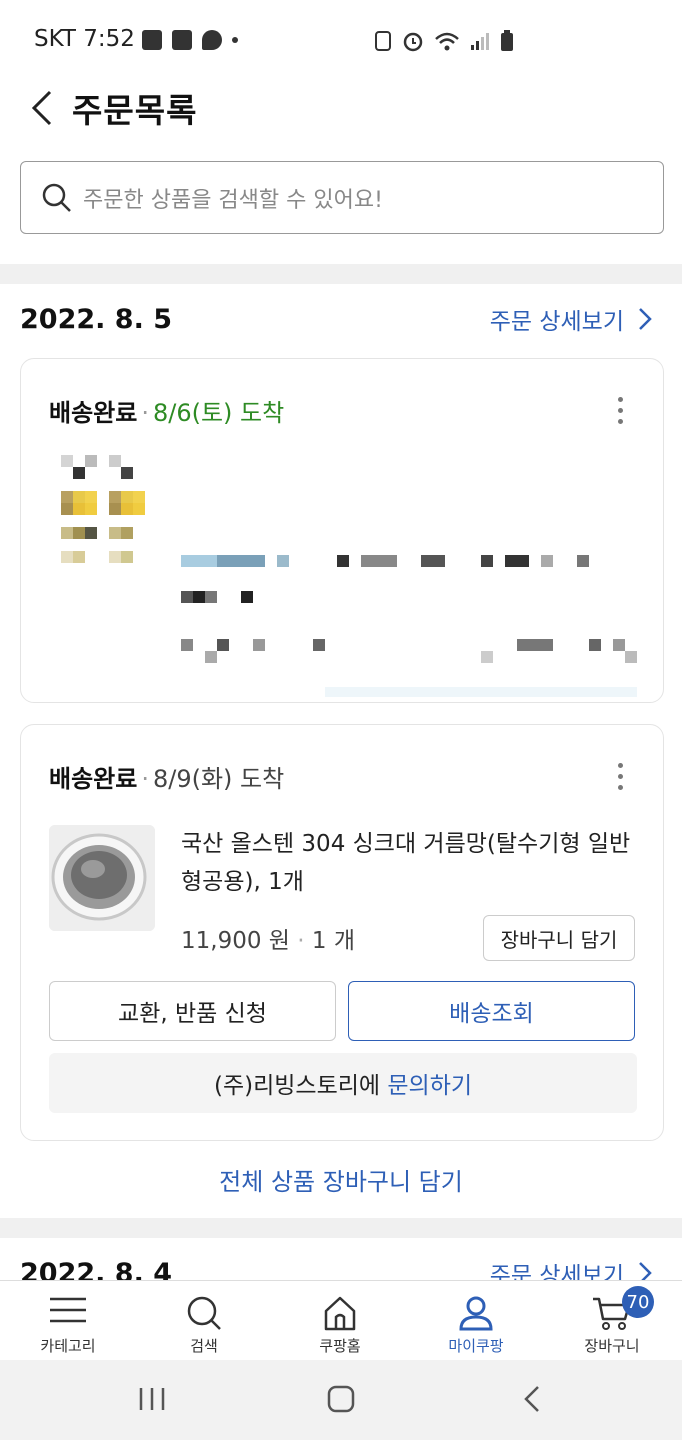  I want to click on order-detail-label: 주문 상세보기, so click(556, 322).